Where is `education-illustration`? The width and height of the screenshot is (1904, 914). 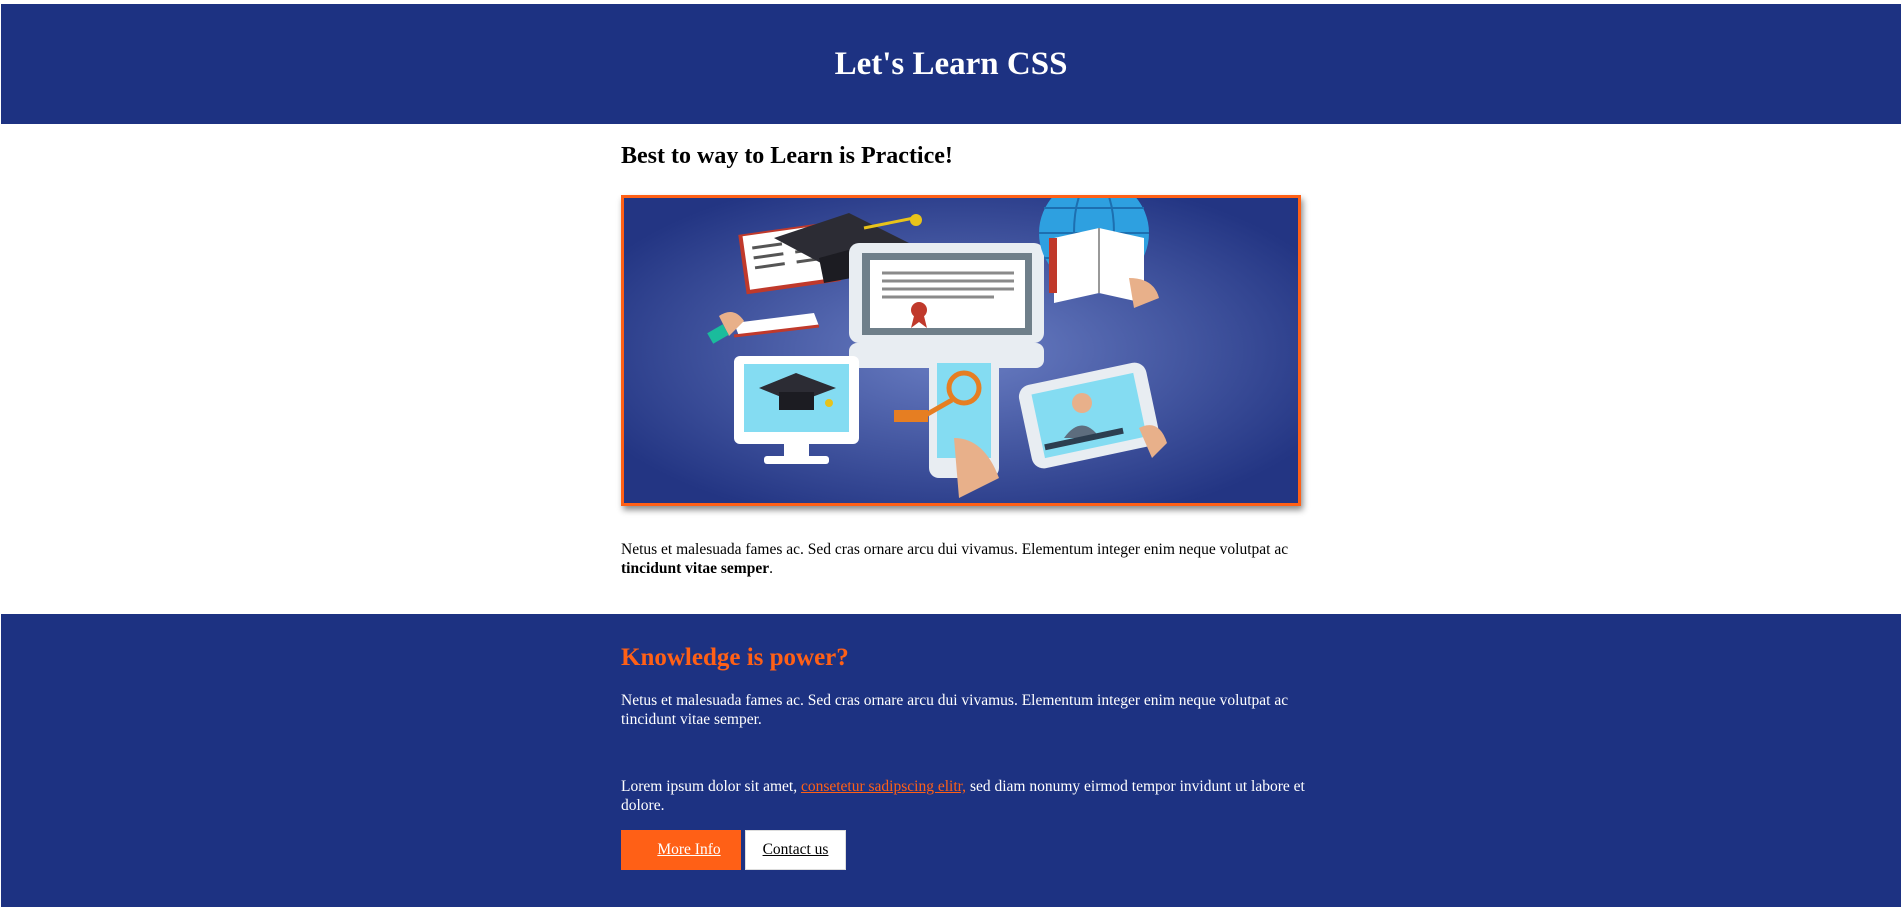
education-illustration is located at coordinates (961, 350).